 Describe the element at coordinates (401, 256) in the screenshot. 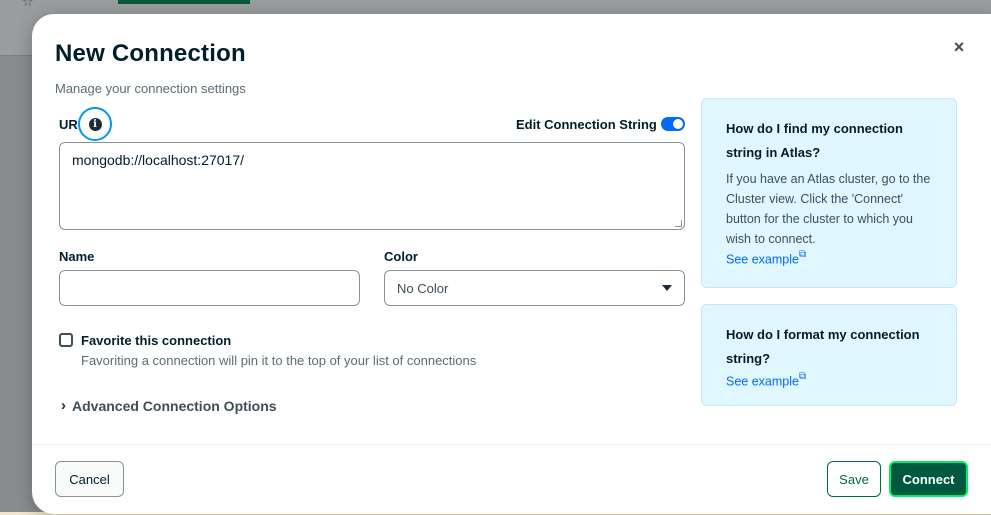

I see `color-label: Color` at that location.